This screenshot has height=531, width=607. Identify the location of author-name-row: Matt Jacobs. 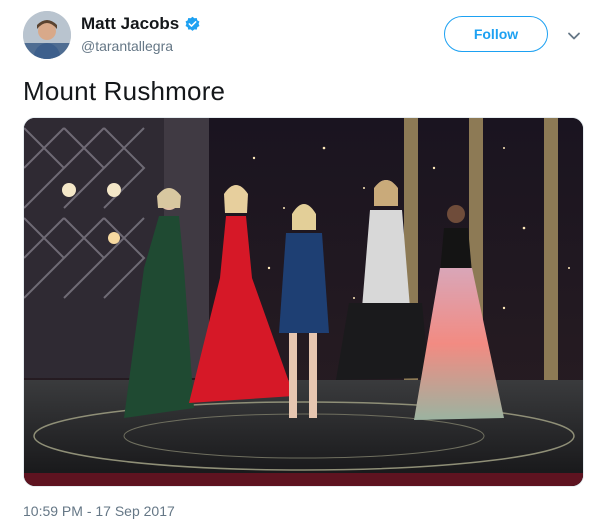
(141, 24).